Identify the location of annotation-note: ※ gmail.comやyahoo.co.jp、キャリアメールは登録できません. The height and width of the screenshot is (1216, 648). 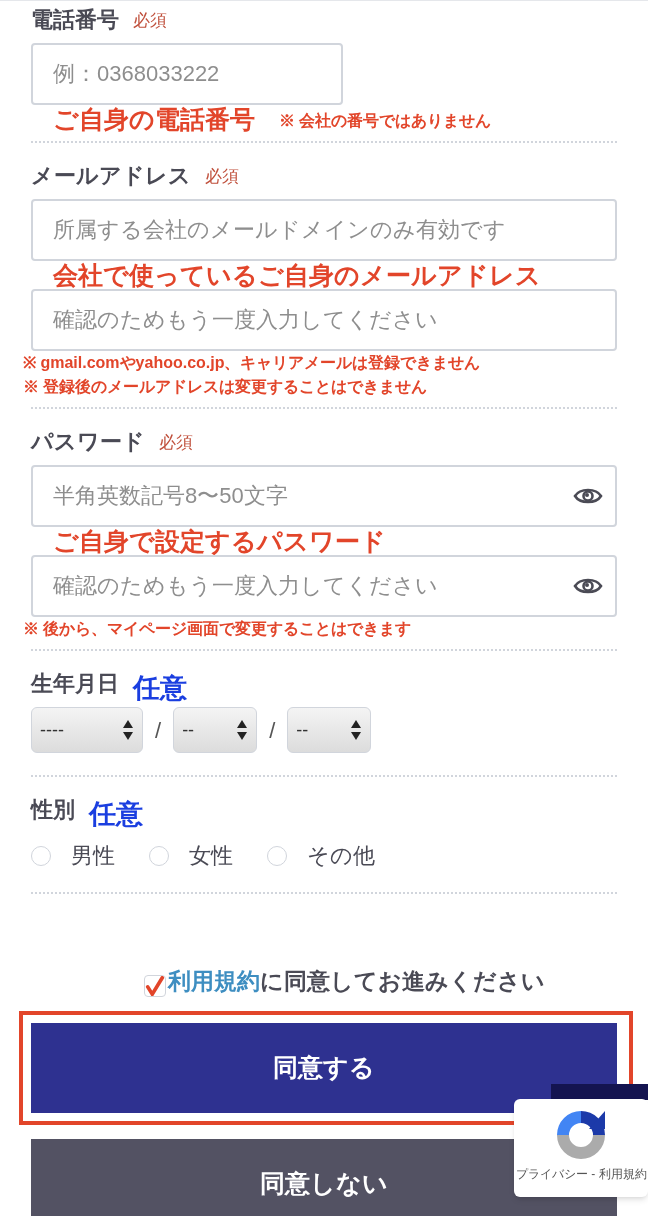
(252, 363).